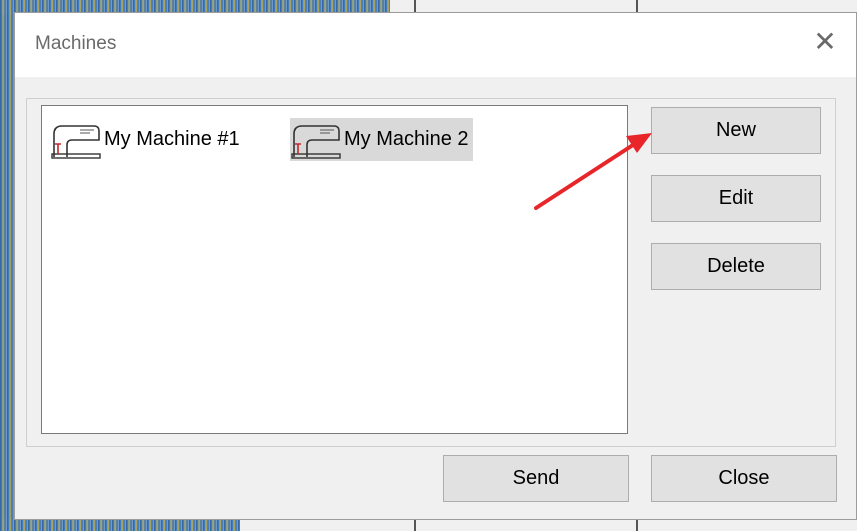  What do you see at coordinates (536, 478) in the screenshot?
I see `send-button: Send` at bounding box center [536, 478].